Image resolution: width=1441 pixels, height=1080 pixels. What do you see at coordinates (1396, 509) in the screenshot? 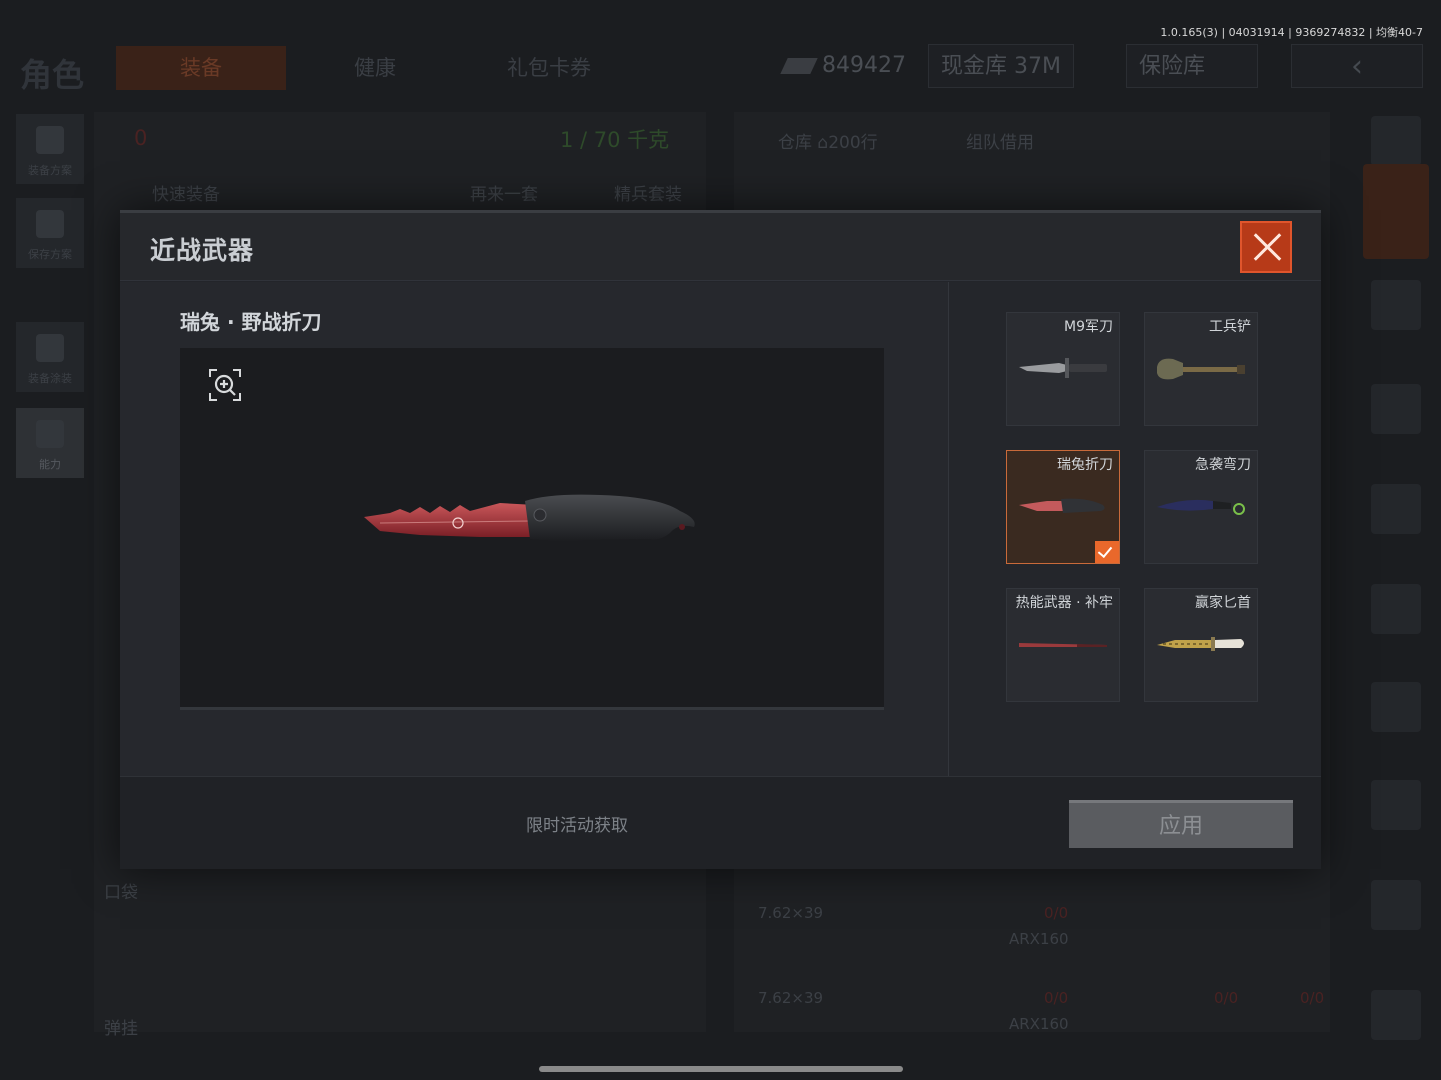
I see `category-magazine-icon` at bounding box center [1396, 509].